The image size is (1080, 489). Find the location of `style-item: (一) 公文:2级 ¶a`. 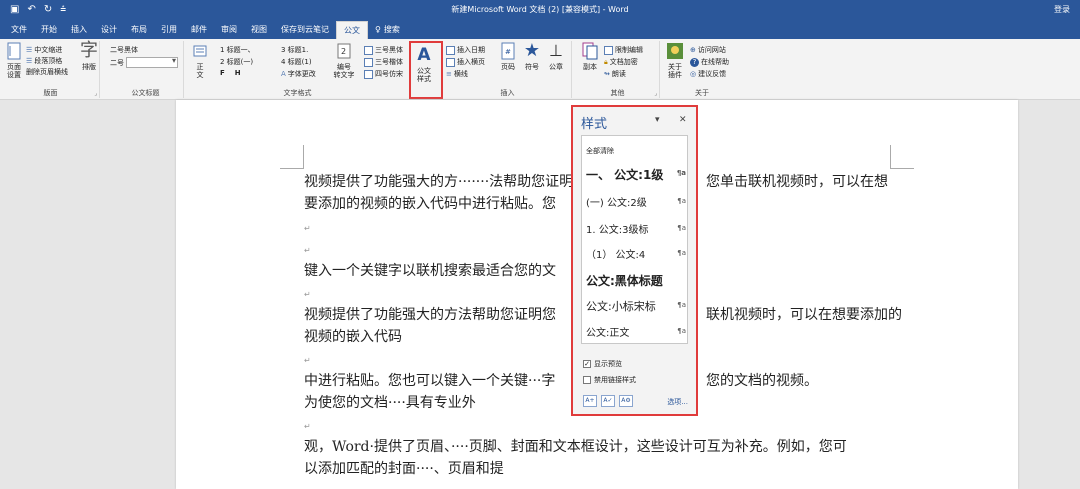

style-item: (一) 公文:2级 ¶a is located at coordinates (636, 201).